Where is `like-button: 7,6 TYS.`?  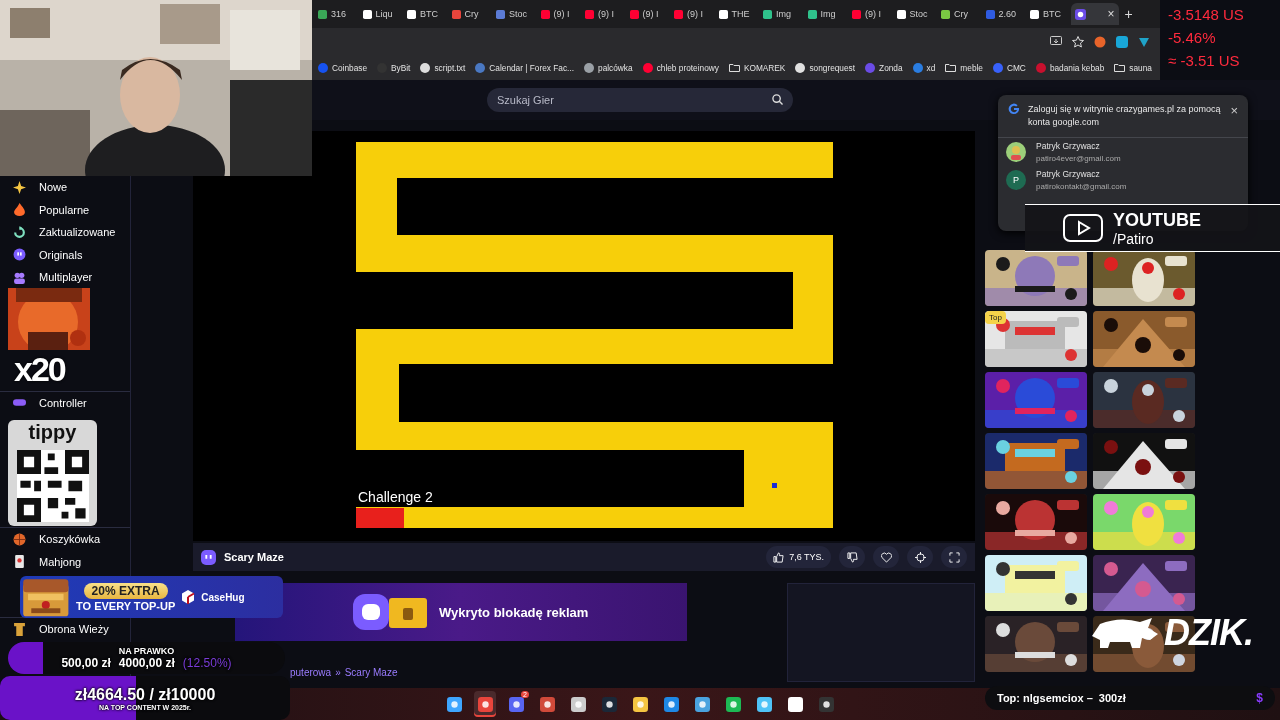
like-button: 7,6 TYS. is located at coordinates (798, 557).